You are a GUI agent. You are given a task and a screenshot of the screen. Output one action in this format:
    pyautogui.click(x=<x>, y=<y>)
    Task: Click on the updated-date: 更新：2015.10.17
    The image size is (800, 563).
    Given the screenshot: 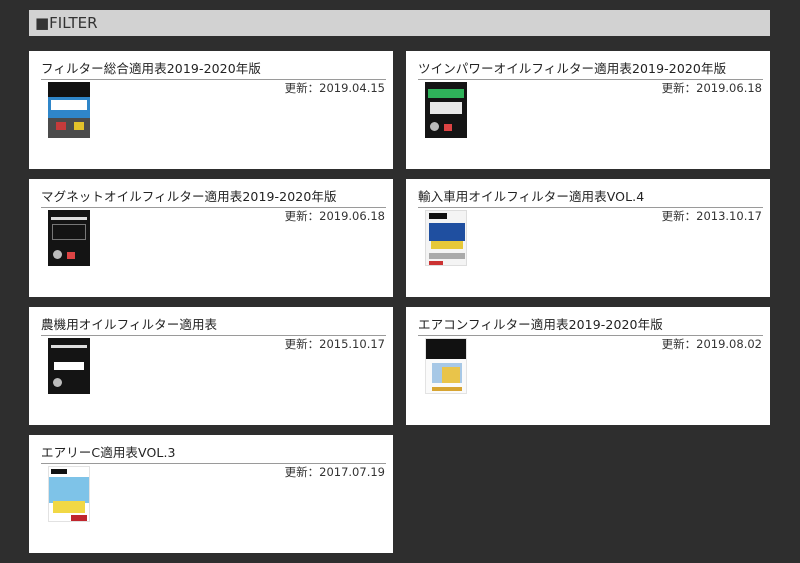 What is the action you would take?
    pyautogui.click(x=334, y=344)
    